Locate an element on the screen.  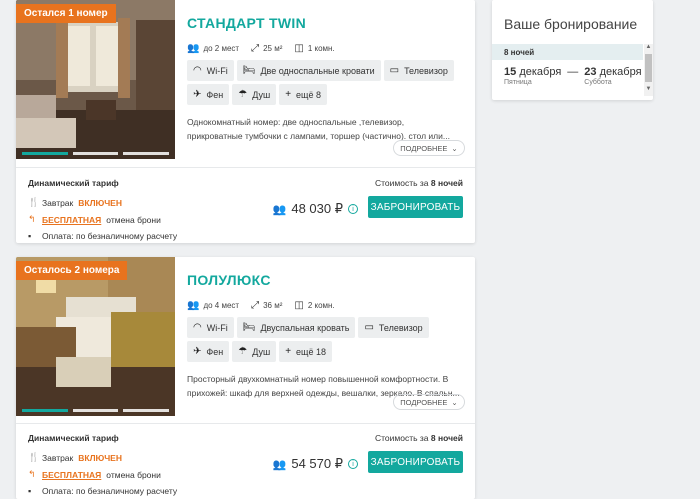
checkout-month: декабря is located at coordinates (620, 72).